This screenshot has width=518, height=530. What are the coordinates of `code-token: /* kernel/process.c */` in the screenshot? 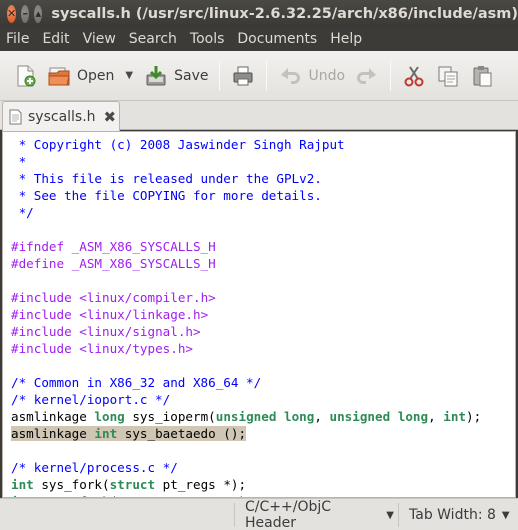 It's located at (94, 467).